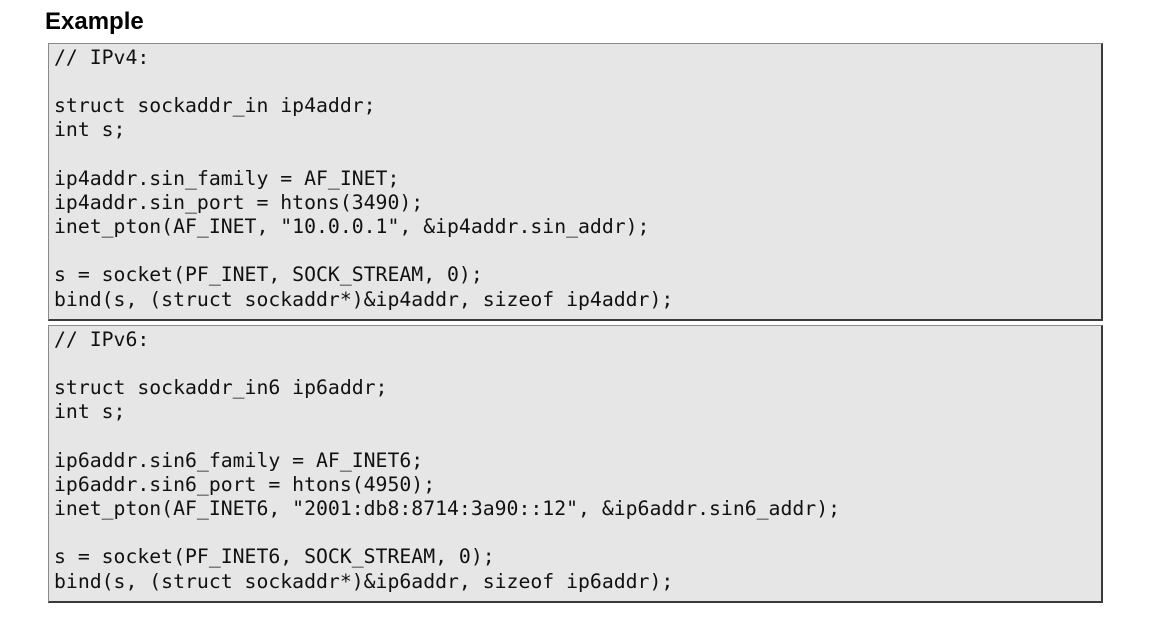 This screenshot has width=1164, height=622. I want to click on section-heading-example: Example, so click(94, 21).